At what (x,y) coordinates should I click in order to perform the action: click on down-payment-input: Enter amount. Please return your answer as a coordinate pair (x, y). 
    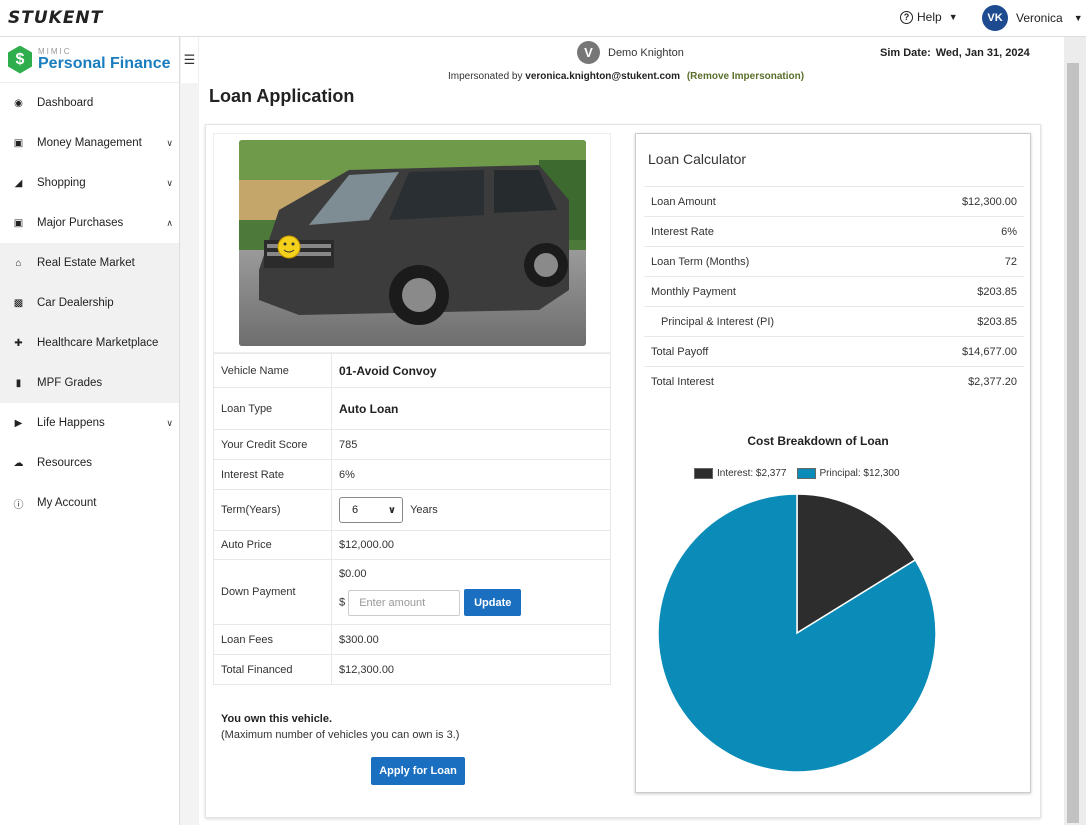
    Looking at the image, I should click on (404, 602).